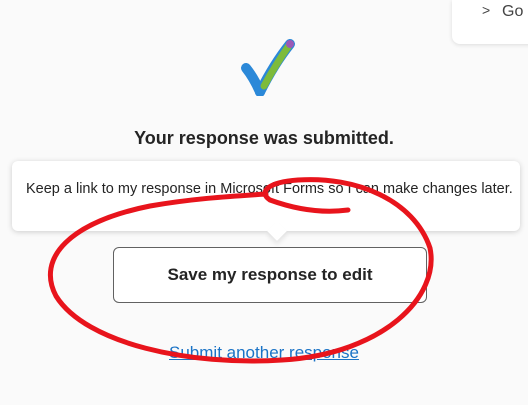 The height and width of the screenshot is (405, 528). What do you see at coordinates (513, 11) in the screenshot?
I see `popup-label: Go` at bounding box center [513, 11].